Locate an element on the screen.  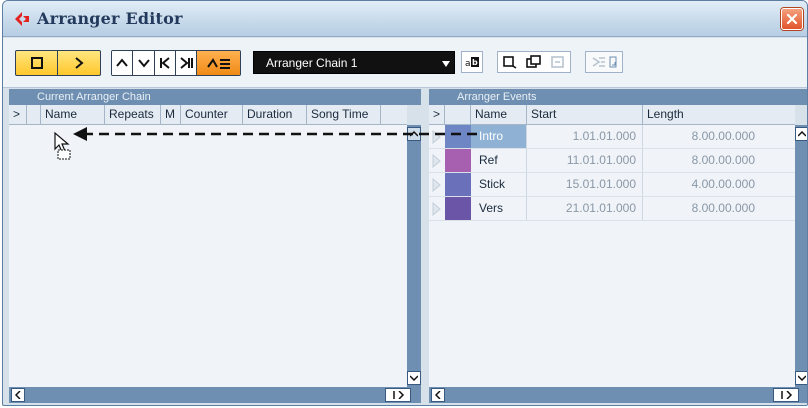
drag-cursor-icon is located at coordinates (62, 145).